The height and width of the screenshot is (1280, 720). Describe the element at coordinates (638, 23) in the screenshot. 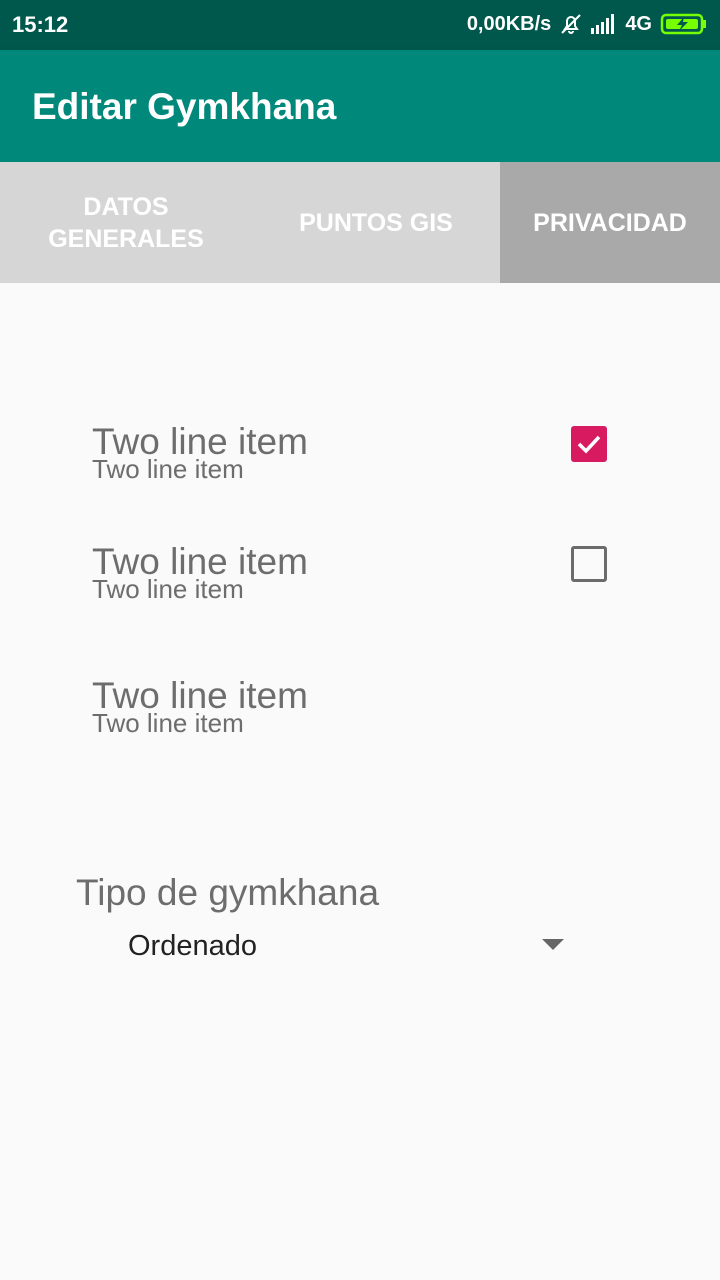

I see `network-type: 4G` at that location.